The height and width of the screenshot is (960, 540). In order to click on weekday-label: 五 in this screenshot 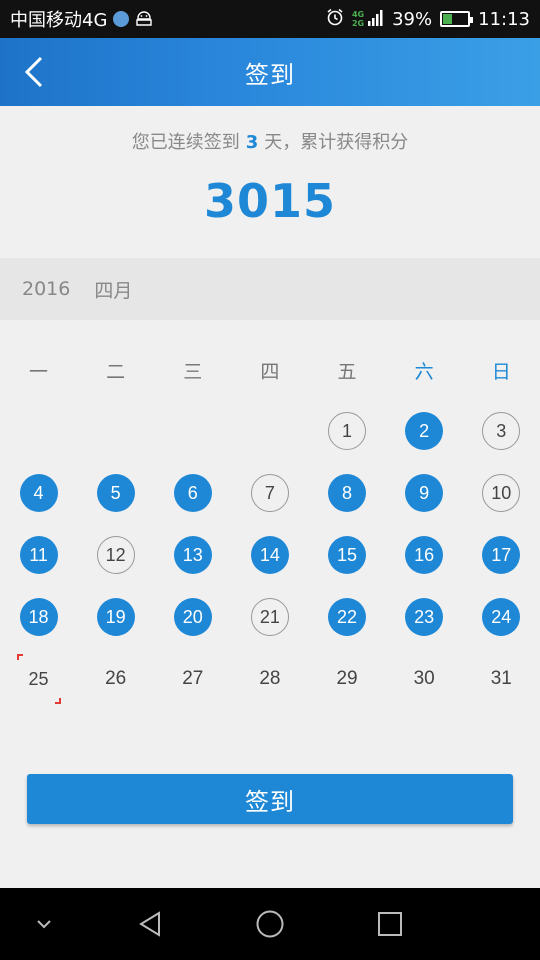, I will do `click(347, 371)`.